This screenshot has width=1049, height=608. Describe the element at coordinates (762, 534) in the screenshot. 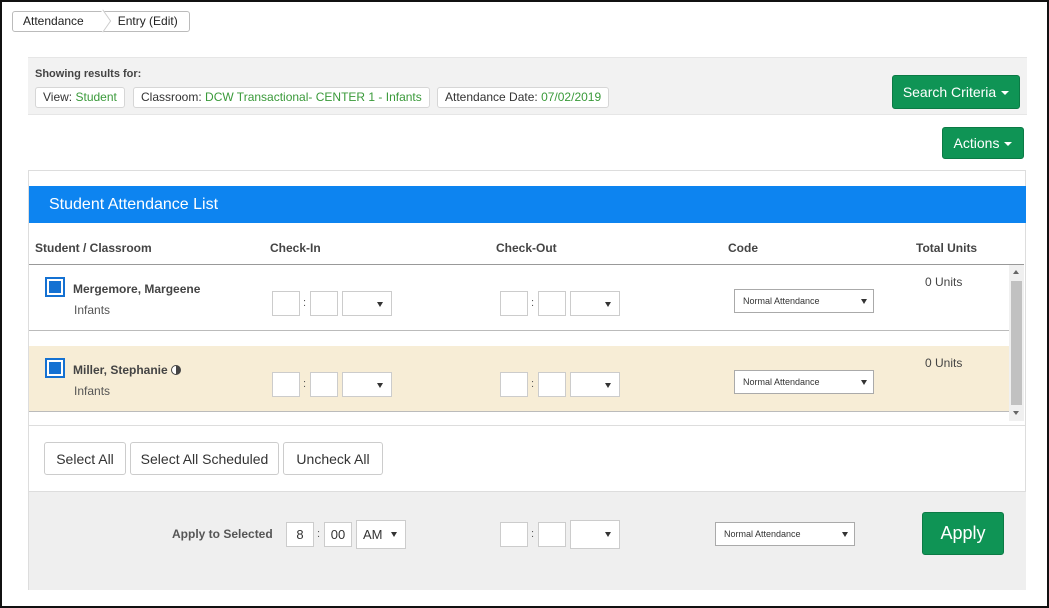

I see `apply-code-value: Normal Attendance` at that location.